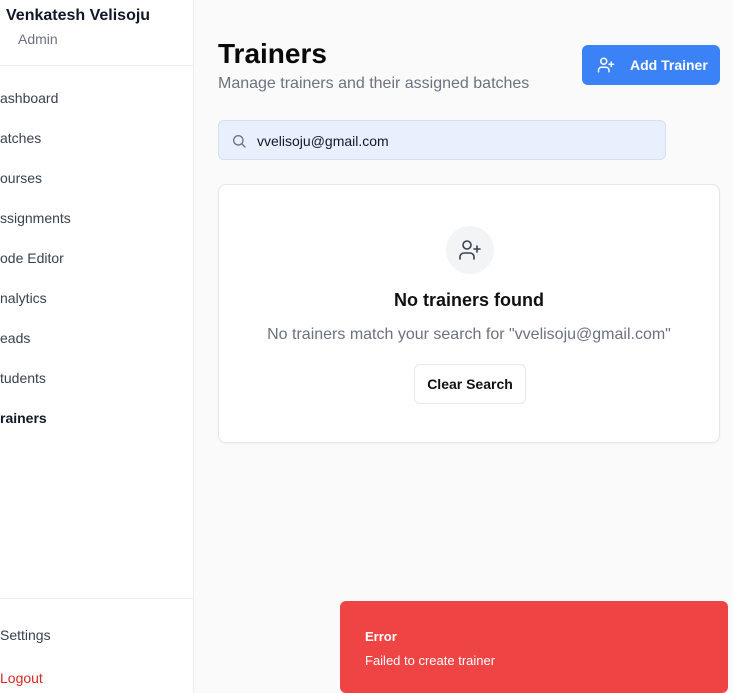 The height and width of the screenshot is (693, 733). What do you see at coordinates (38, 39) in the screenshot?
I see `user-role: Admin` at bounding box center [38, 39].